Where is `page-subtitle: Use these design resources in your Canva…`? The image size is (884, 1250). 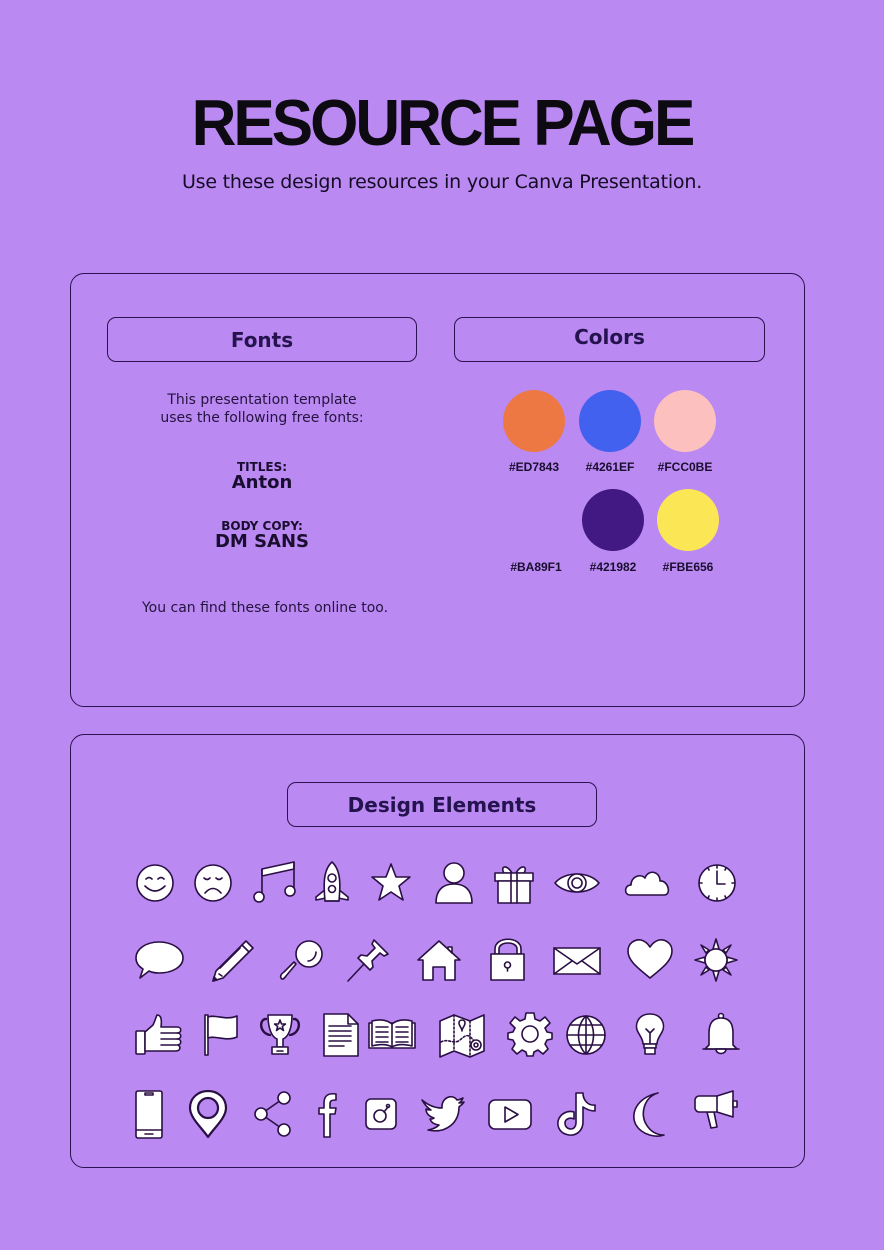 page-subtitle: Use these design resources in your Canva… is located at coordinates (442, 182).